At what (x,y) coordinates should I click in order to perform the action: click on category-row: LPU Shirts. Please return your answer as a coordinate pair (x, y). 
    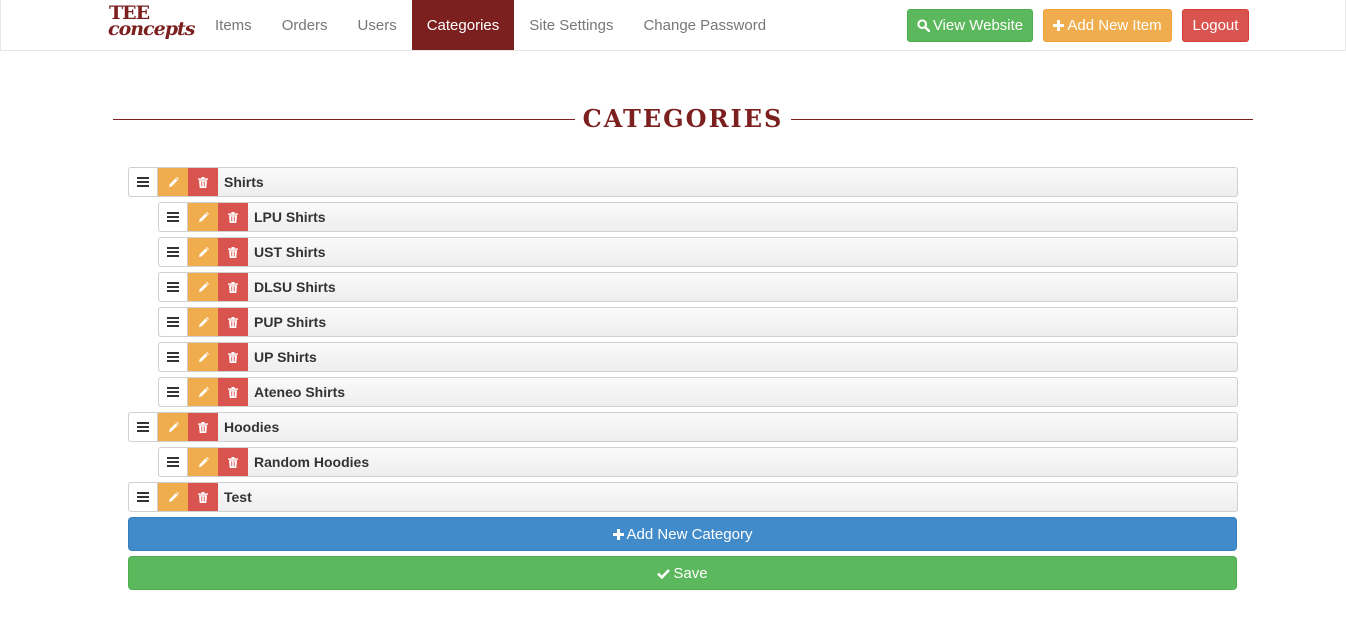
    Looking at the image, I should click on (698, 217).